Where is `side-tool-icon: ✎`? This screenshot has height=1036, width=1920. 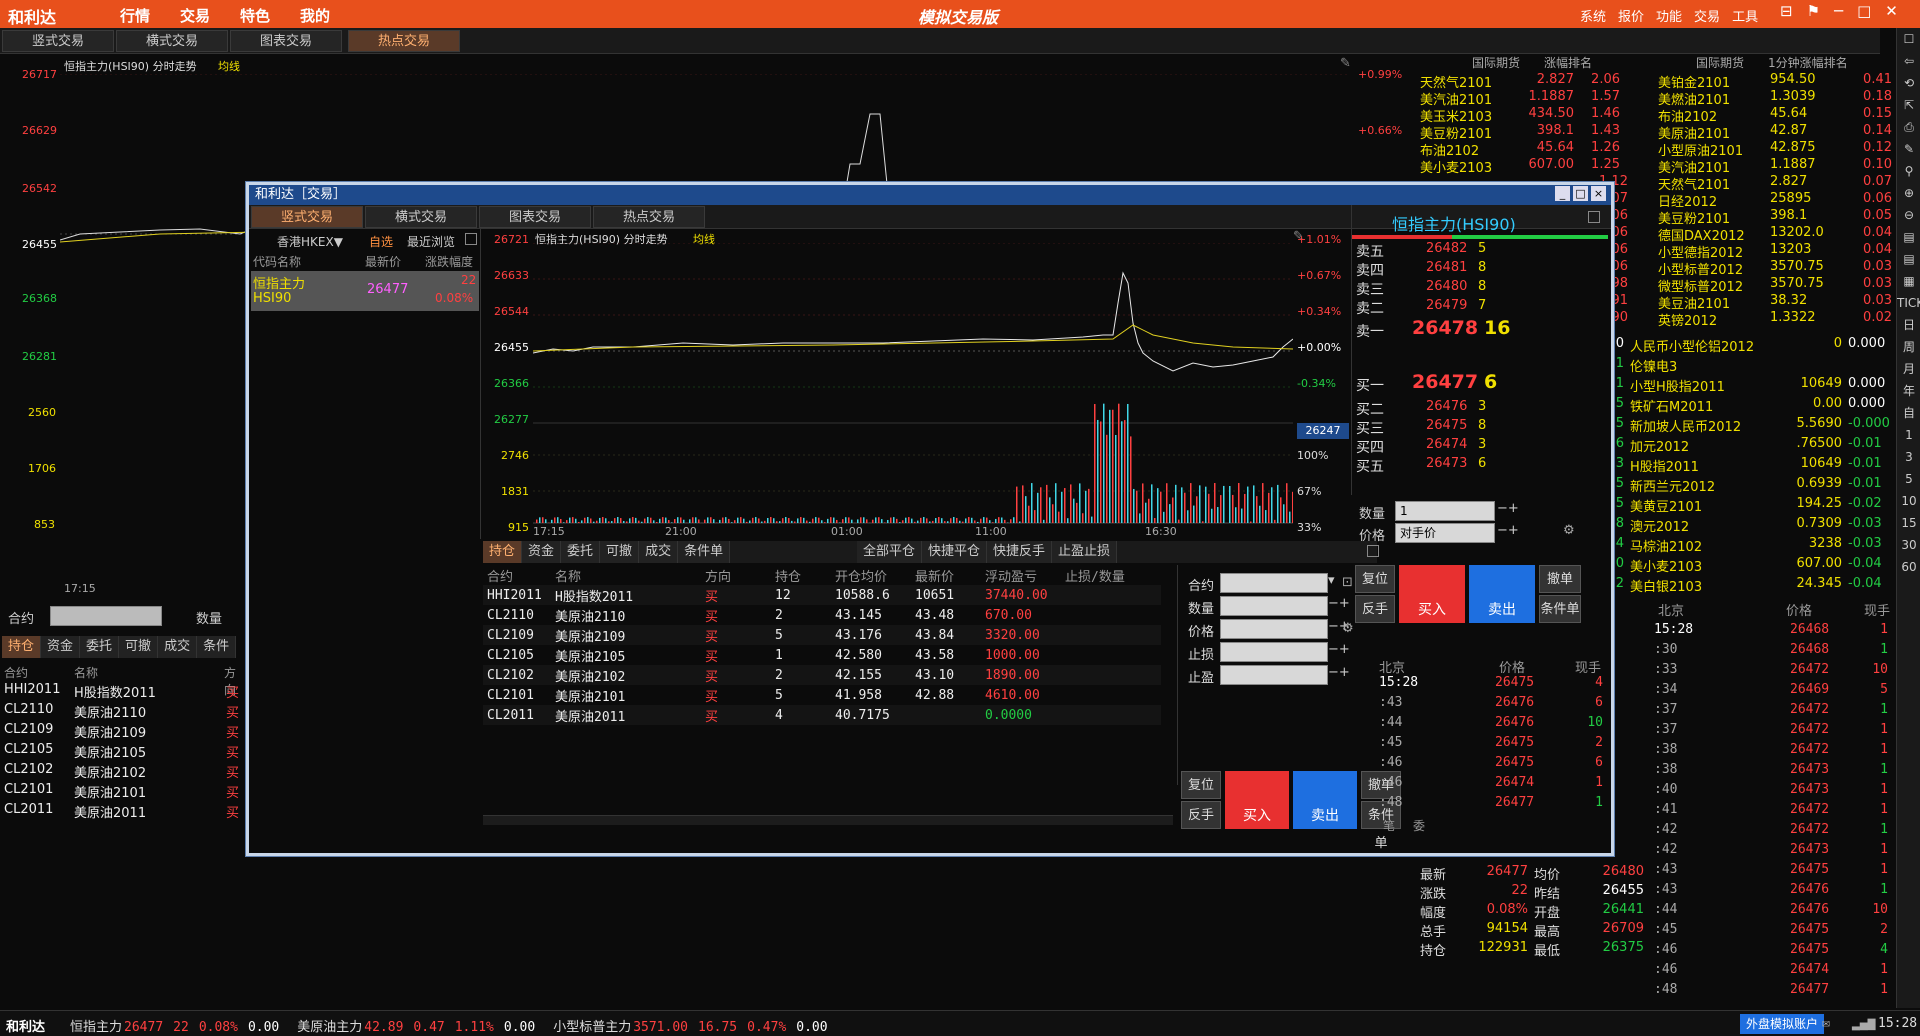
side-tool-icon: ✎ is located at coordinates (1908, 149).